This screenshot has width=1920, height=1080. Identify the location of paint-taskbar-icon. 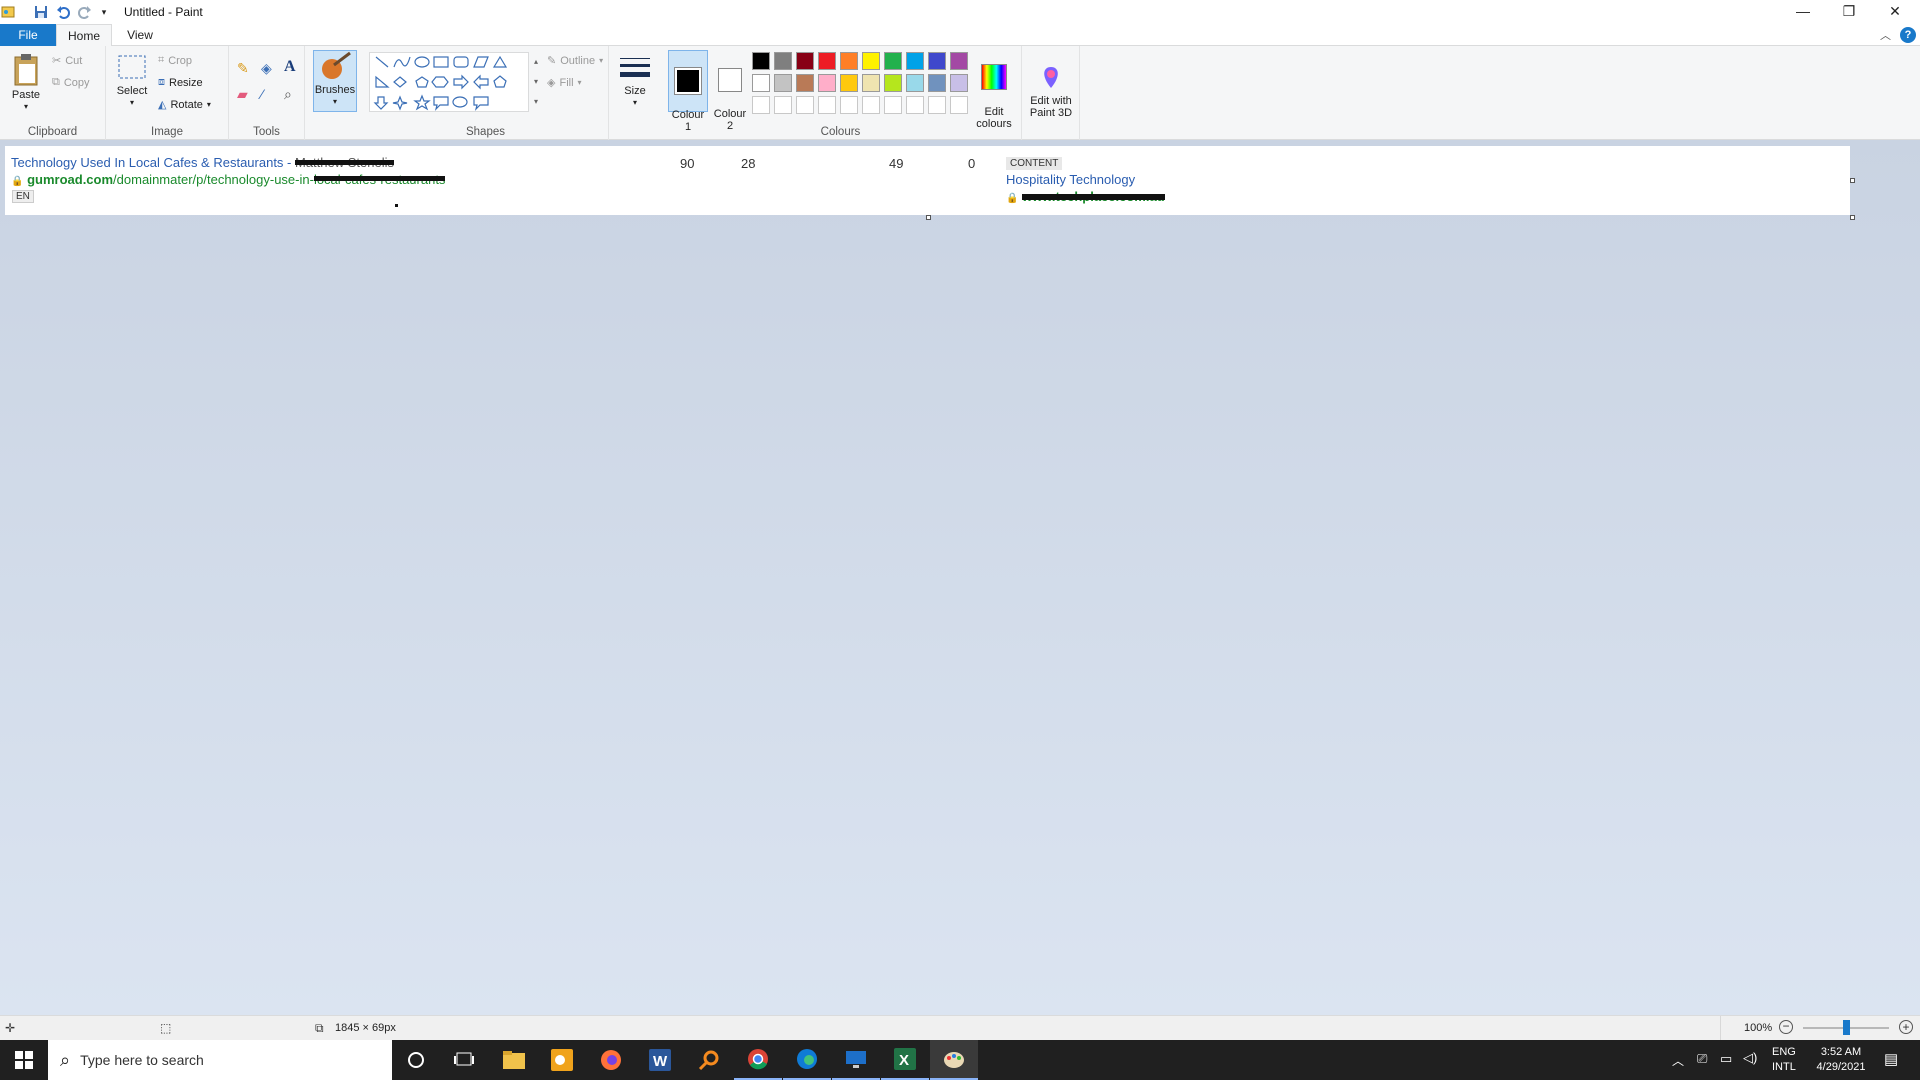
(954, 1060).